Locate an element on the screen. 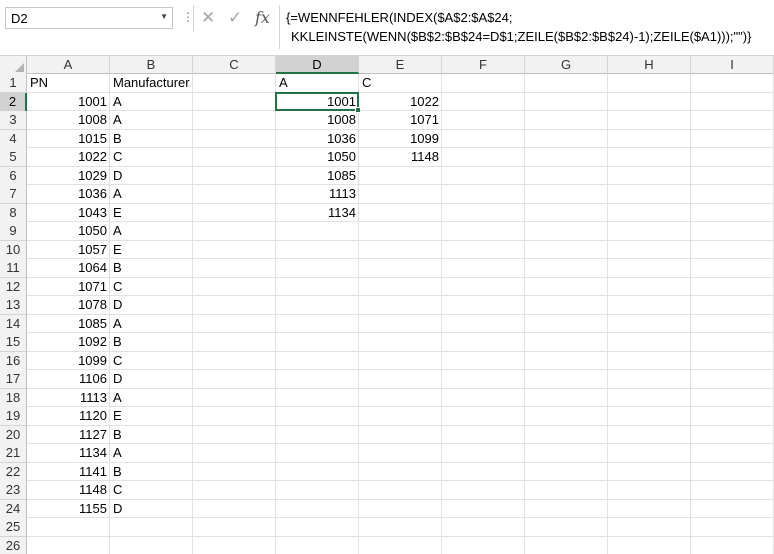 The image size is (774, 554). cell-a9: 1050 is located at coordinates (68, 231).